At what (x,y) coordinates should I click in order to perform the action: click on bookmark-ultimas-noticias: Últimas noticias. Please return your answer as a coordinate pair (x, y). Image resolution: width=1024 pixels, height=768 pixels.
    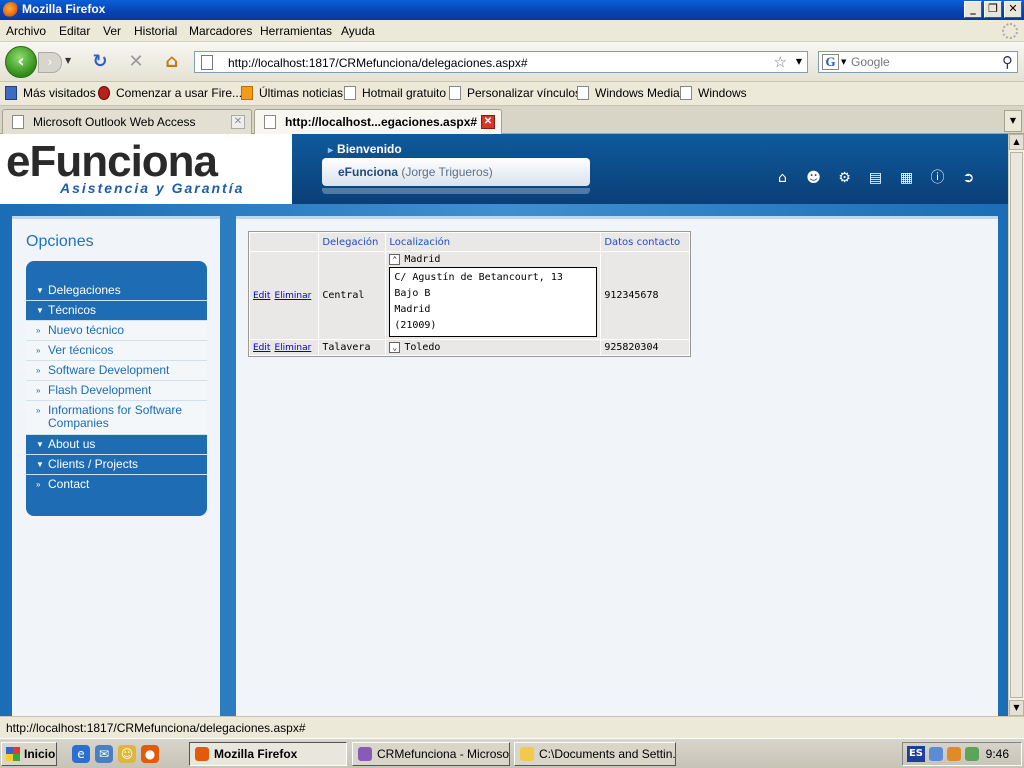
    Looking at the image, I should click on (292, 93).